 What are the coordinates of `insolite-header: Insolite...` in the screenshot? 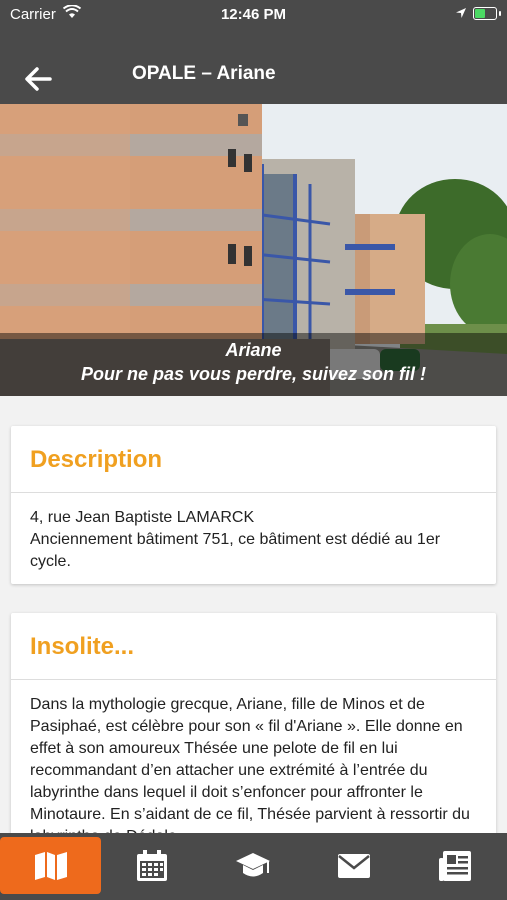 It's located at (253, 646).